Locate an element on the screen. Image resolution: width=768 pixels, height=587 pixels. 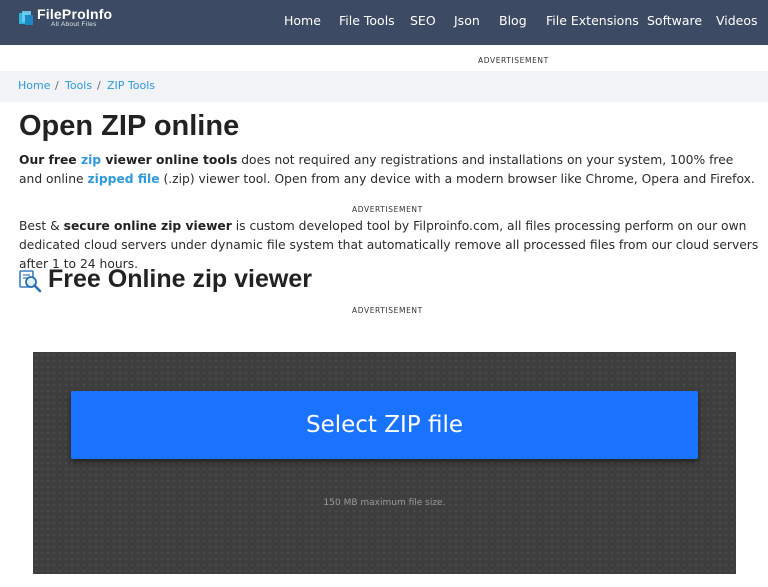
nav-videos: Videos is located at coordinates (737, 21).